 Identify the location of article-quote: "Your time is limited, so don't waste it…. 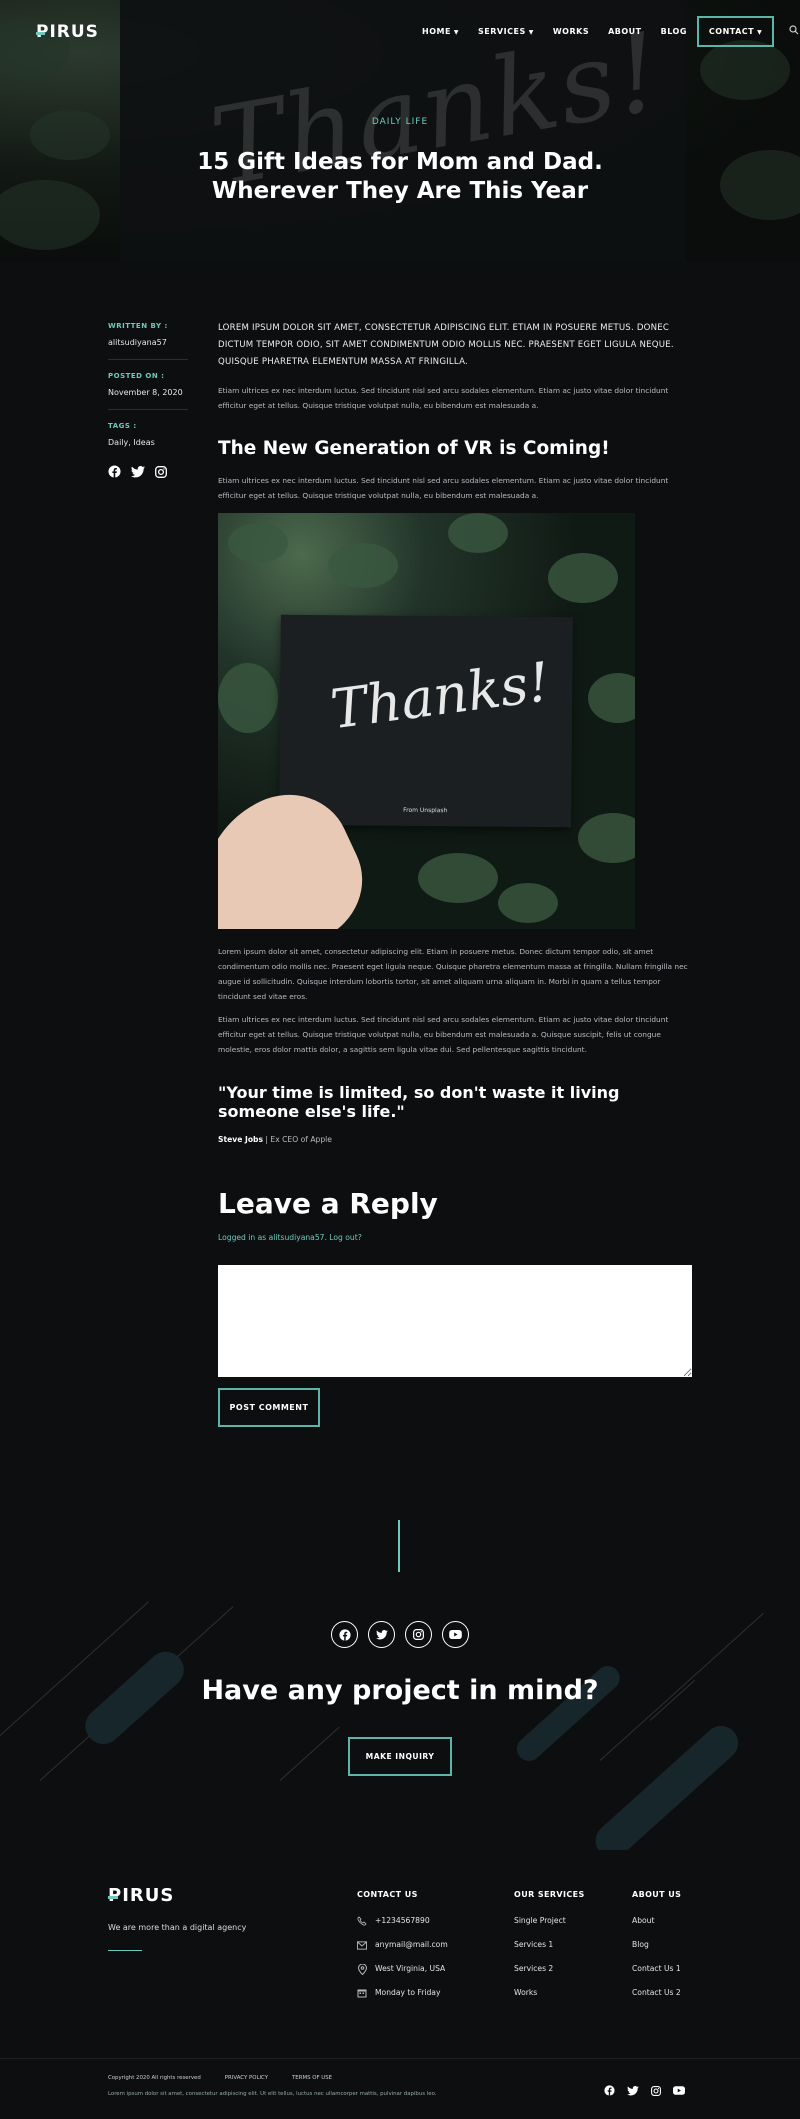
(419, 1102).